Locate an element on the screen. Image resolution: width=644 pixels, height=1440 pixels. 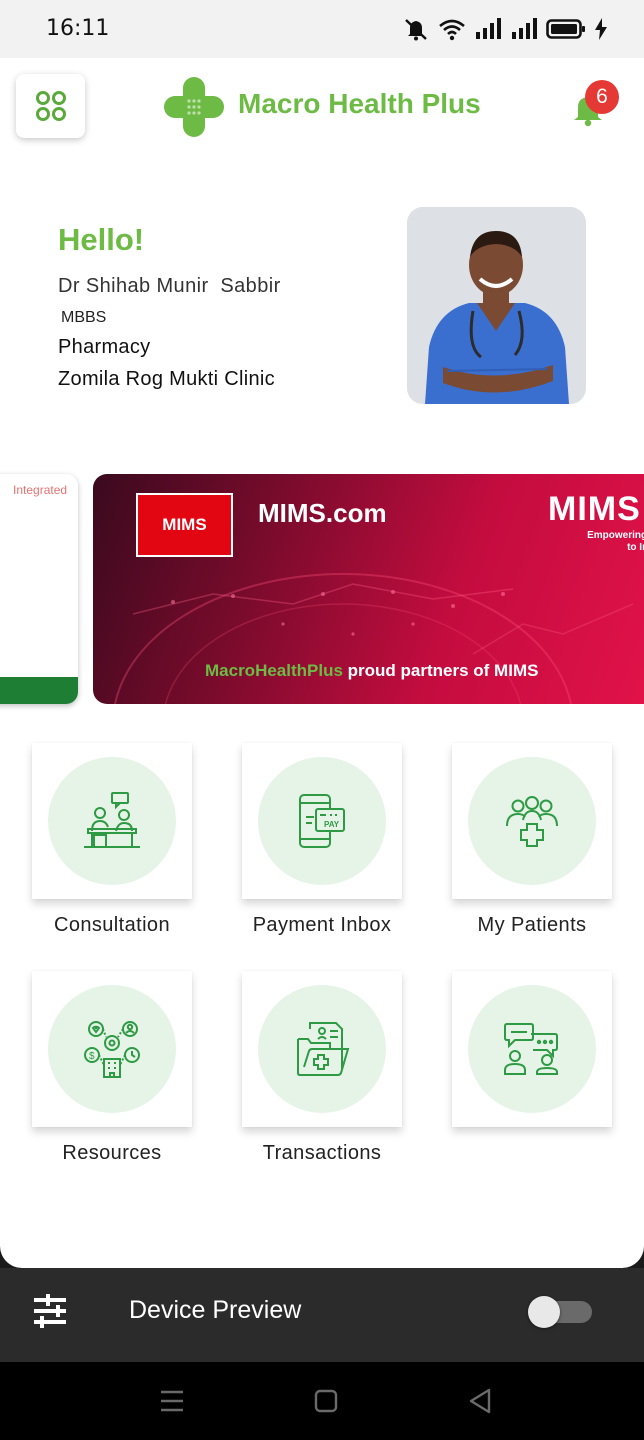
menu-button is located at coordinates (50, 106).